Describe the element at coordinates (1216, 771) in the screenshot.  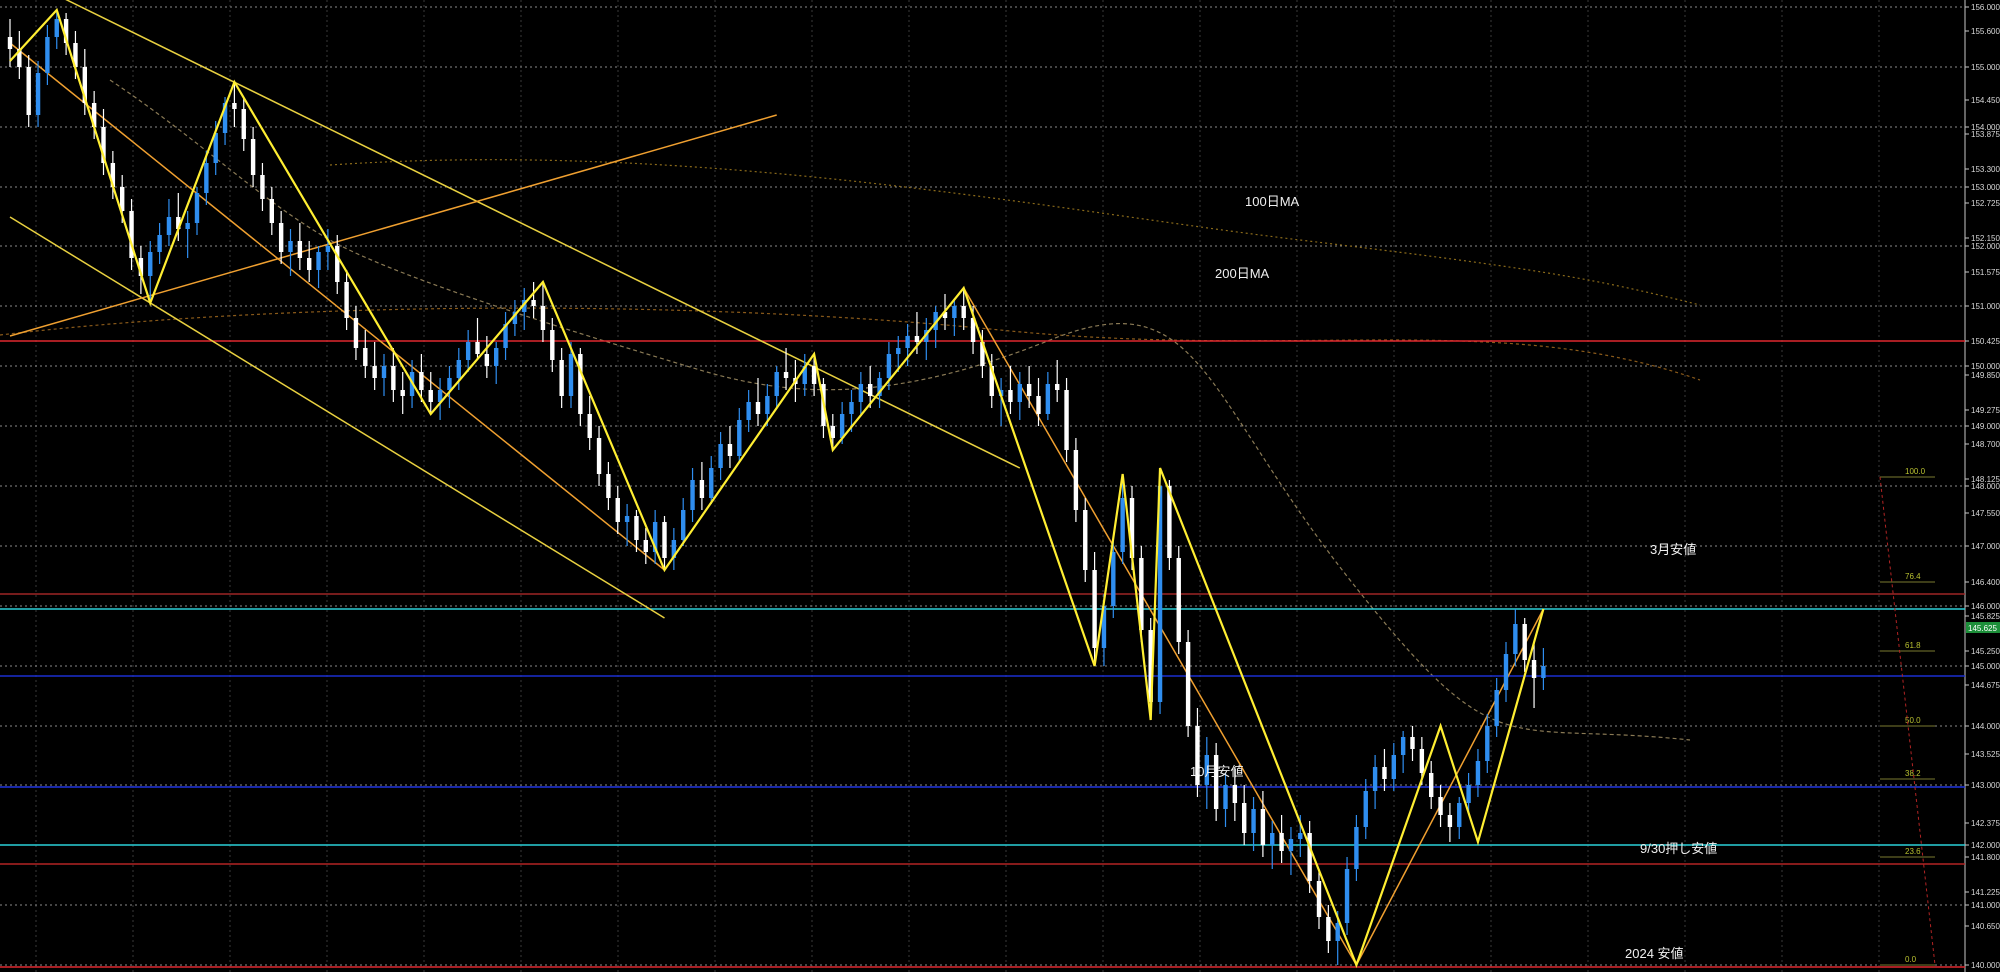
I see `chart-annotation: 10月安値` at that location.